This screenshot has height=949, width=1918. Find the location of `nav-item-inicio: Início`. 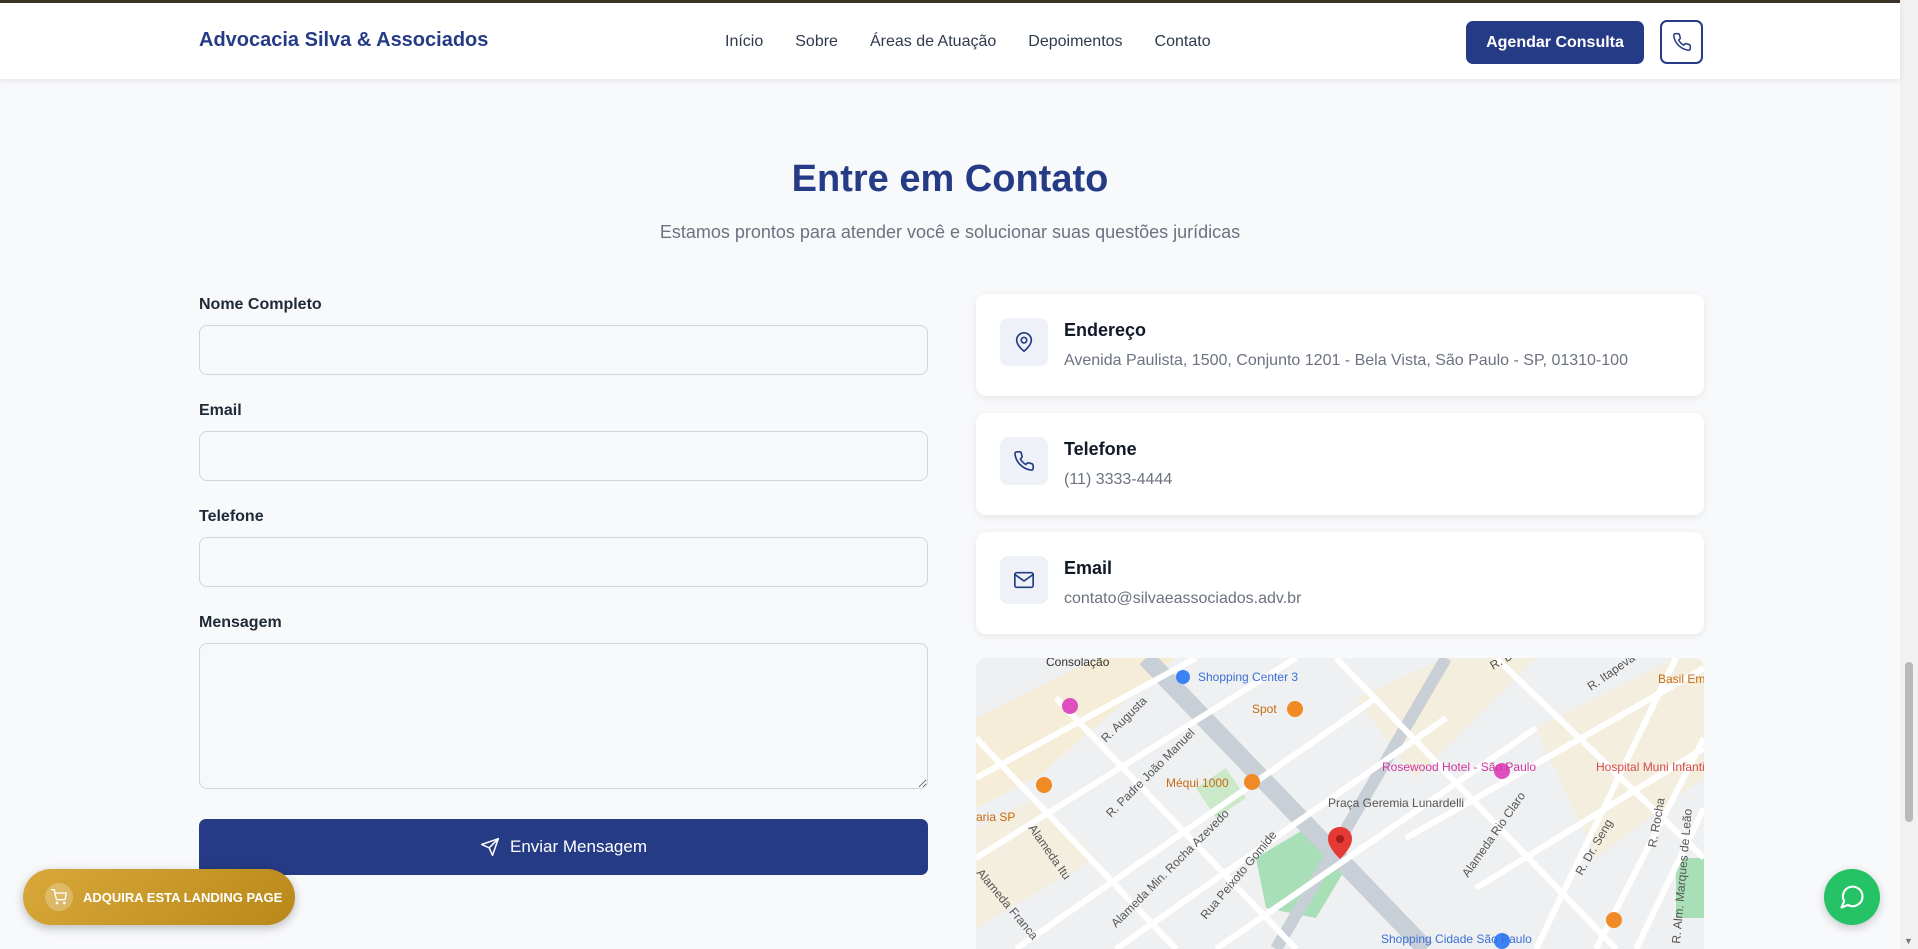

nav-item-inicio: Início is located at coordinates (744, 42).